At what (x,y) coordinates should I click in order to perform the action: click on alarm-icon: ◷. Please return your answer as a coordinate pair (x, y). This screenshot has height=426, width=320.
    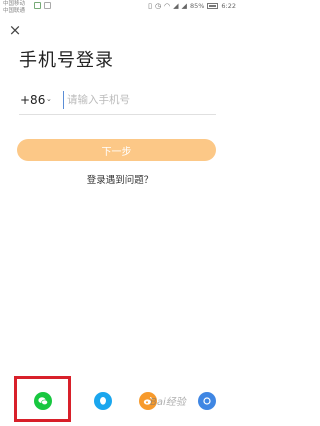
    Looking at the image, I should click on (158, 6).